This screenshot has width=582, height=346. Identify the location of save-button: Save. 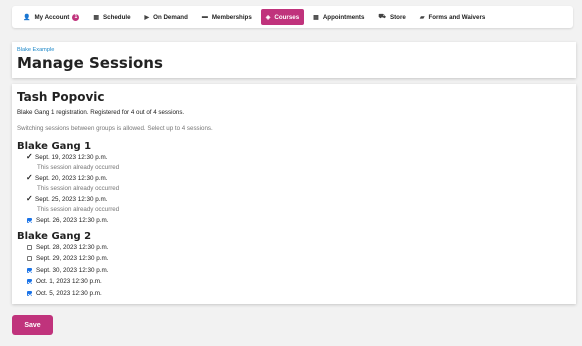
(32, 325).